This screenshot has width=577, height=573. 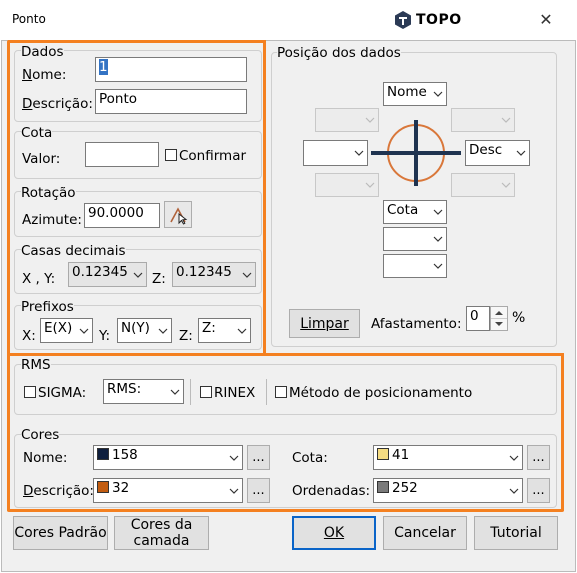 I want to click on topo-logo-icon, so click(x=403, y=20).